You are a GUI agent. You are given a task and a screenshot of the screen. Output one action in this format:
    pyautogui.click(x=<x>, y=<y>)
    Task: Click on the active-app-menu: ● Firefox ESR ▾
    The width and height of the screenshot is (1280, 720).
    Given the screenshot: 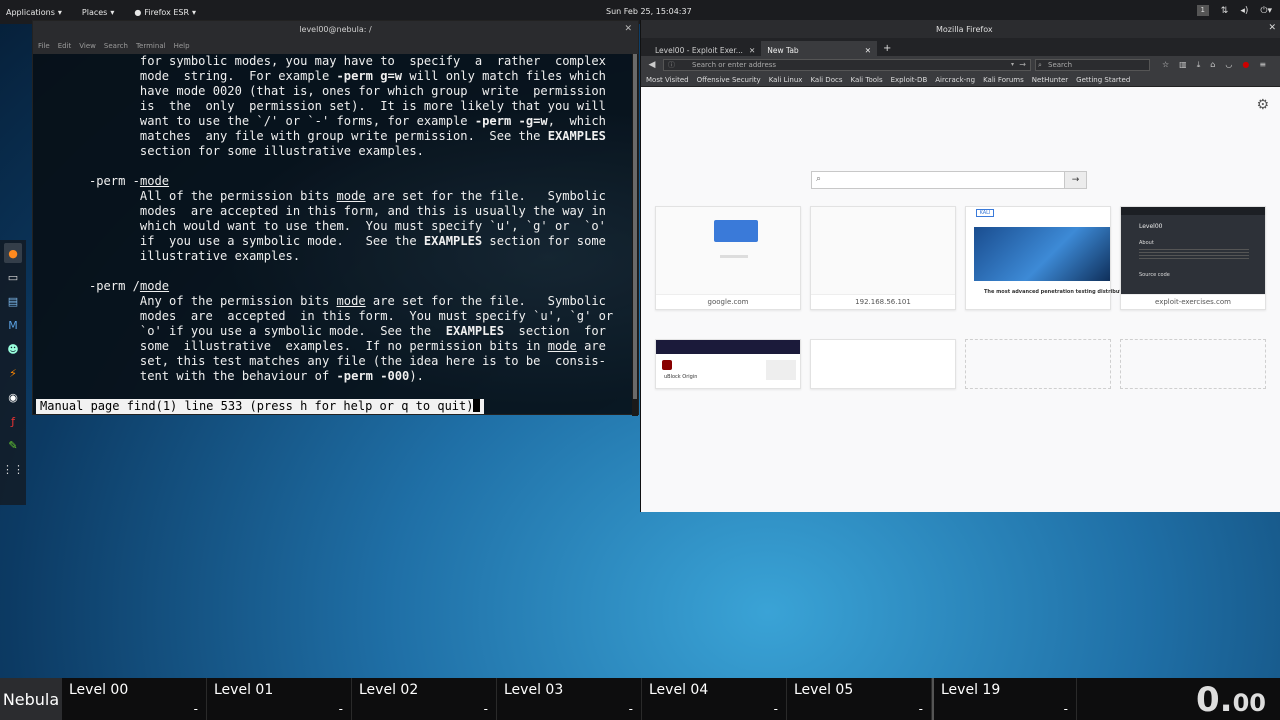 What is the action you would take?
    pyautogui.click(x=165, y=12)
    